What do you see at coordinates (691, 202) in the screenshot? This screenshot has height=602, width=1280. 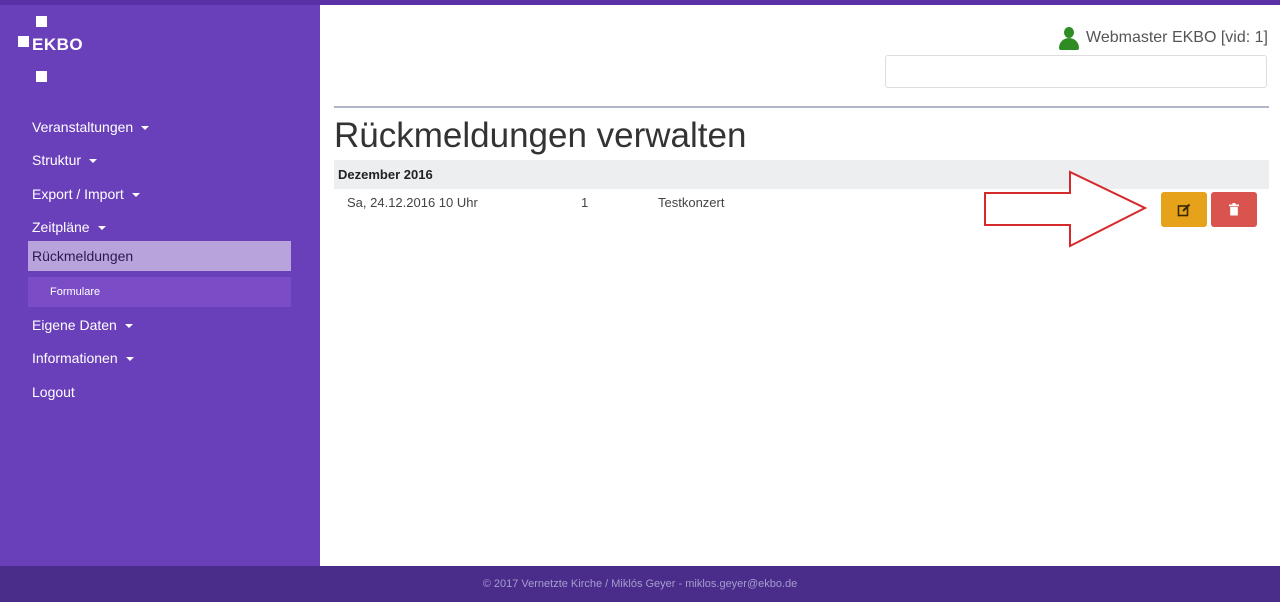 I see `row-event: Testkonzert` at bounding box center [691, 202].